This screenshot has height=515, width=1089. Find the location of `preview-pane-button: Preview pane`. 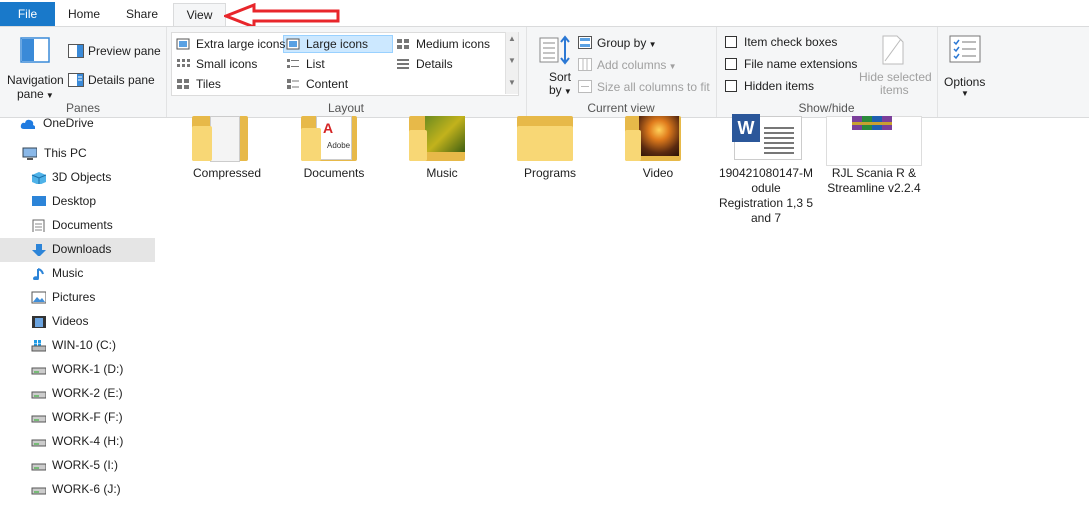

preview-pane-button: Preview pane is located at coordinates (114, 51).